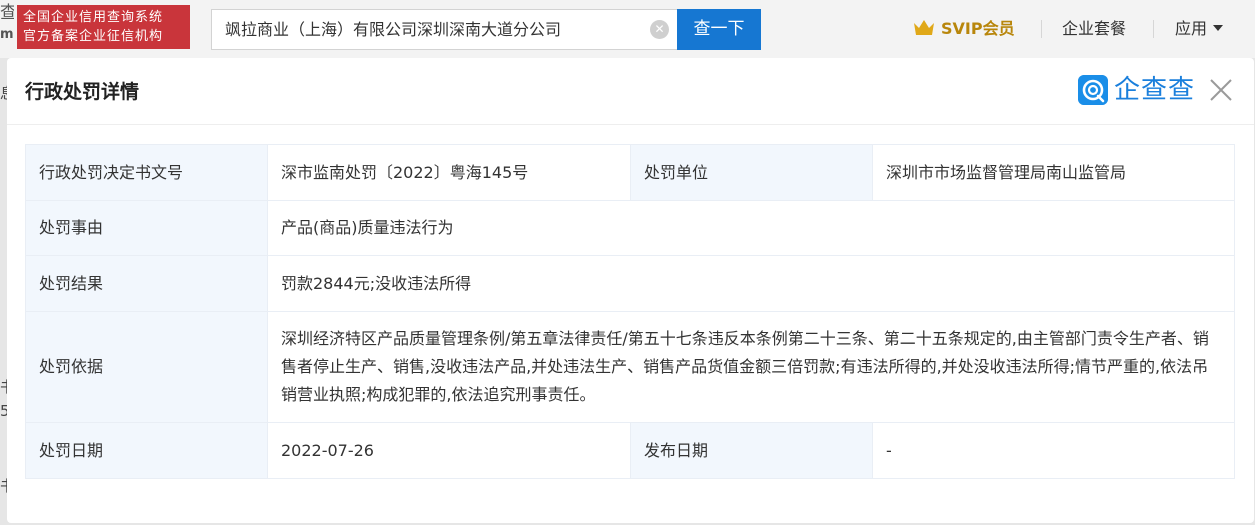 The image size is (1255, 525). Describe the element at coordinates (82, 92) in the screenshot. I see `modal-title: 行政处罚详情` at that location.